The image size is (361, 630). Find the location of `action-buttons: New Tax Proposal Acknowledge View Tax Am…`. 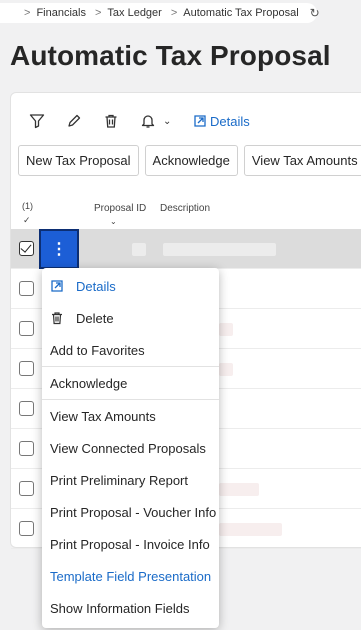

action-buttons: New Tax Proposal Acknowledge View Tax Am… is located at coordinates (189, 160).